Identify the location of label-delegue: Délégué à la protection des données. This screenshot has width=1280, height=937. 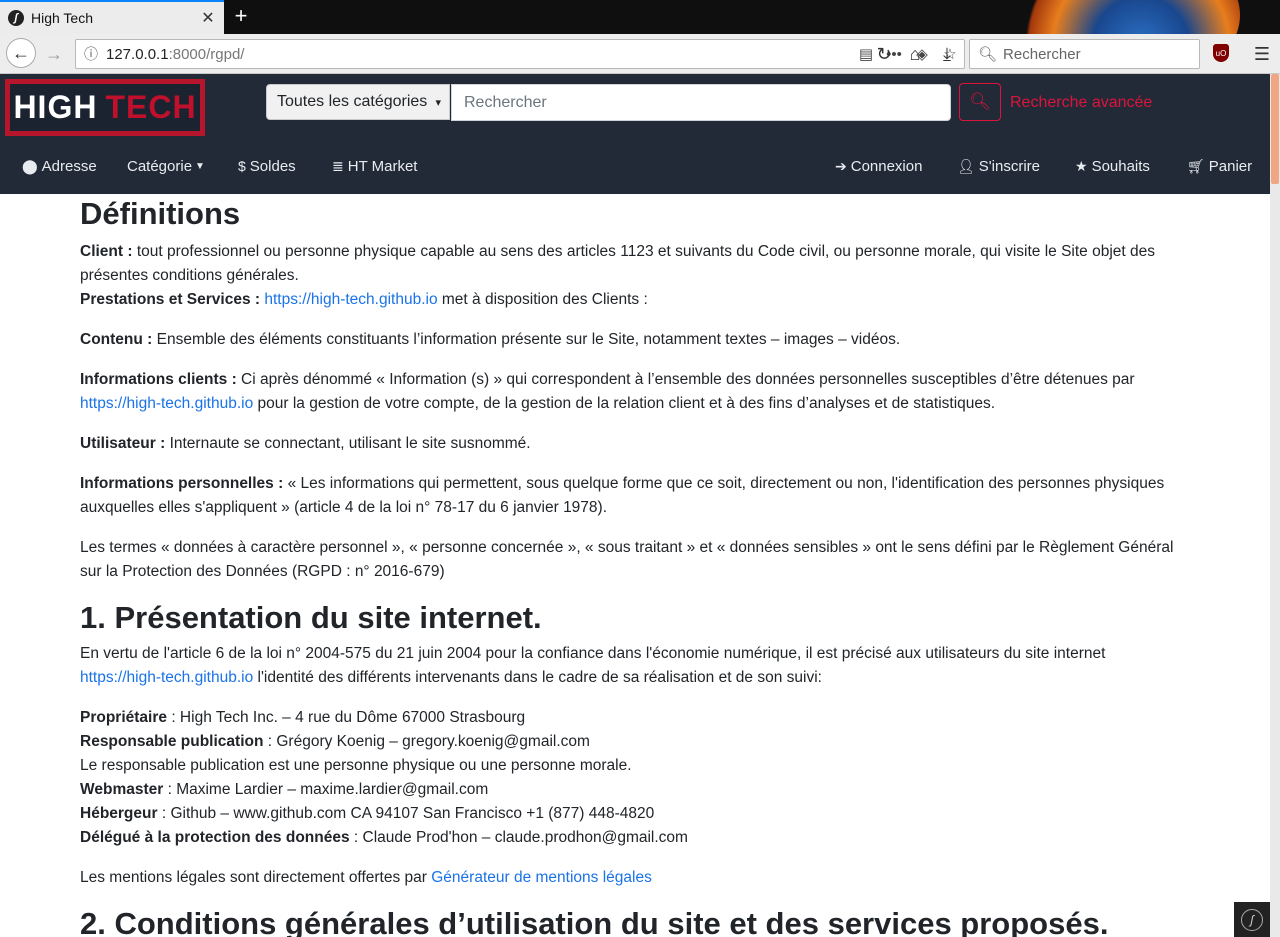
(215, 837).